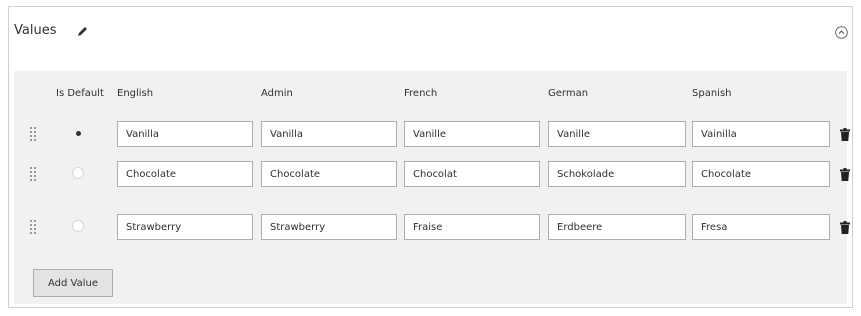 Image resolution: width=861 pixels, height=316 pixels. I want to click on col-header-spanish: Spanish, so click(712, 93).